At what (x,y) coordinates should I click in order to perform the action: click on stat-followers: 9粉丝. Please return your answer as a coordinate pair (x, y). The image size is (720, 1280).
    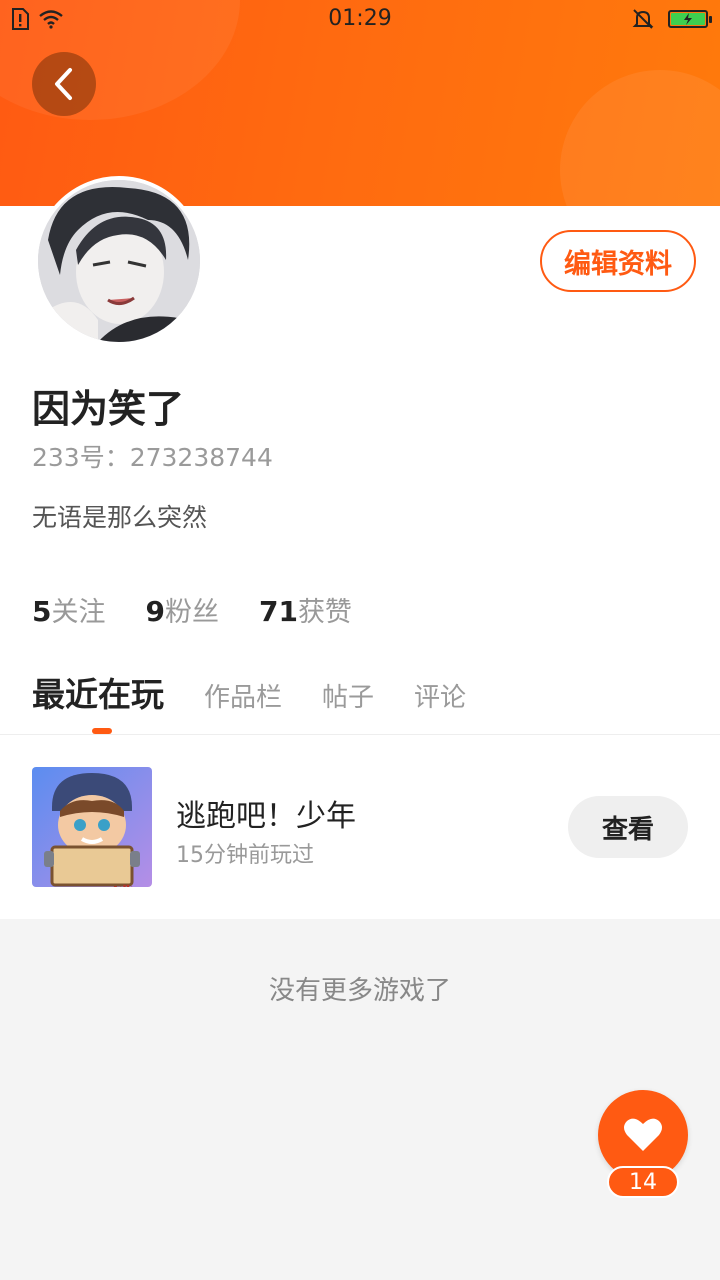
    Looking at the image, I should click on (181, 609).